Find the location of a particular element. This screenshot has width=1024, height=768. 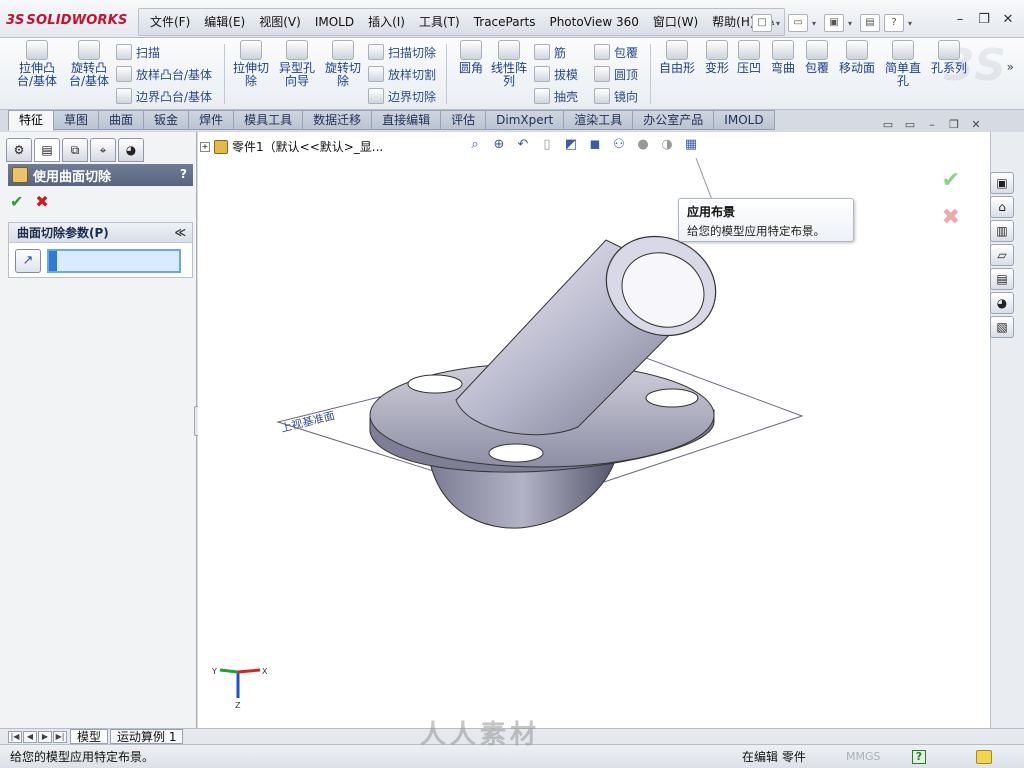

tile-icon: ▭ is located at coordinates (888, 125).